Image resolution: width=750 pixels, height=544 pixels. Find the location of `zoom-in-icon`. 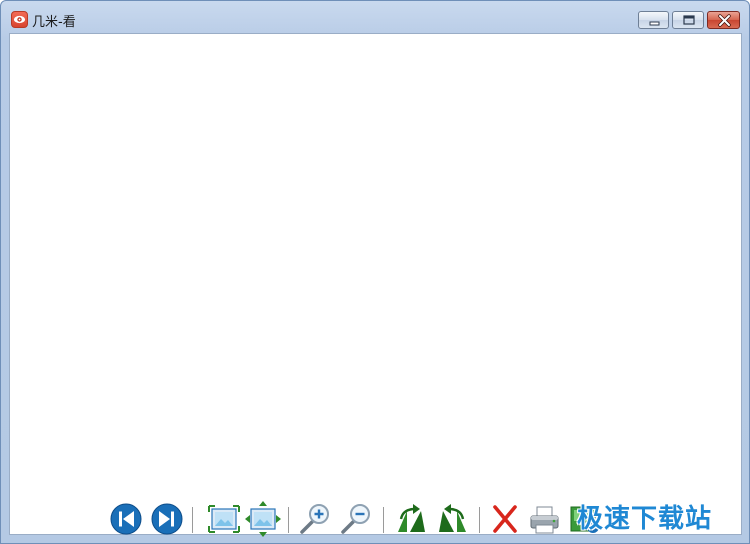

zoom-in-icon is located at coordinates (314, 519).